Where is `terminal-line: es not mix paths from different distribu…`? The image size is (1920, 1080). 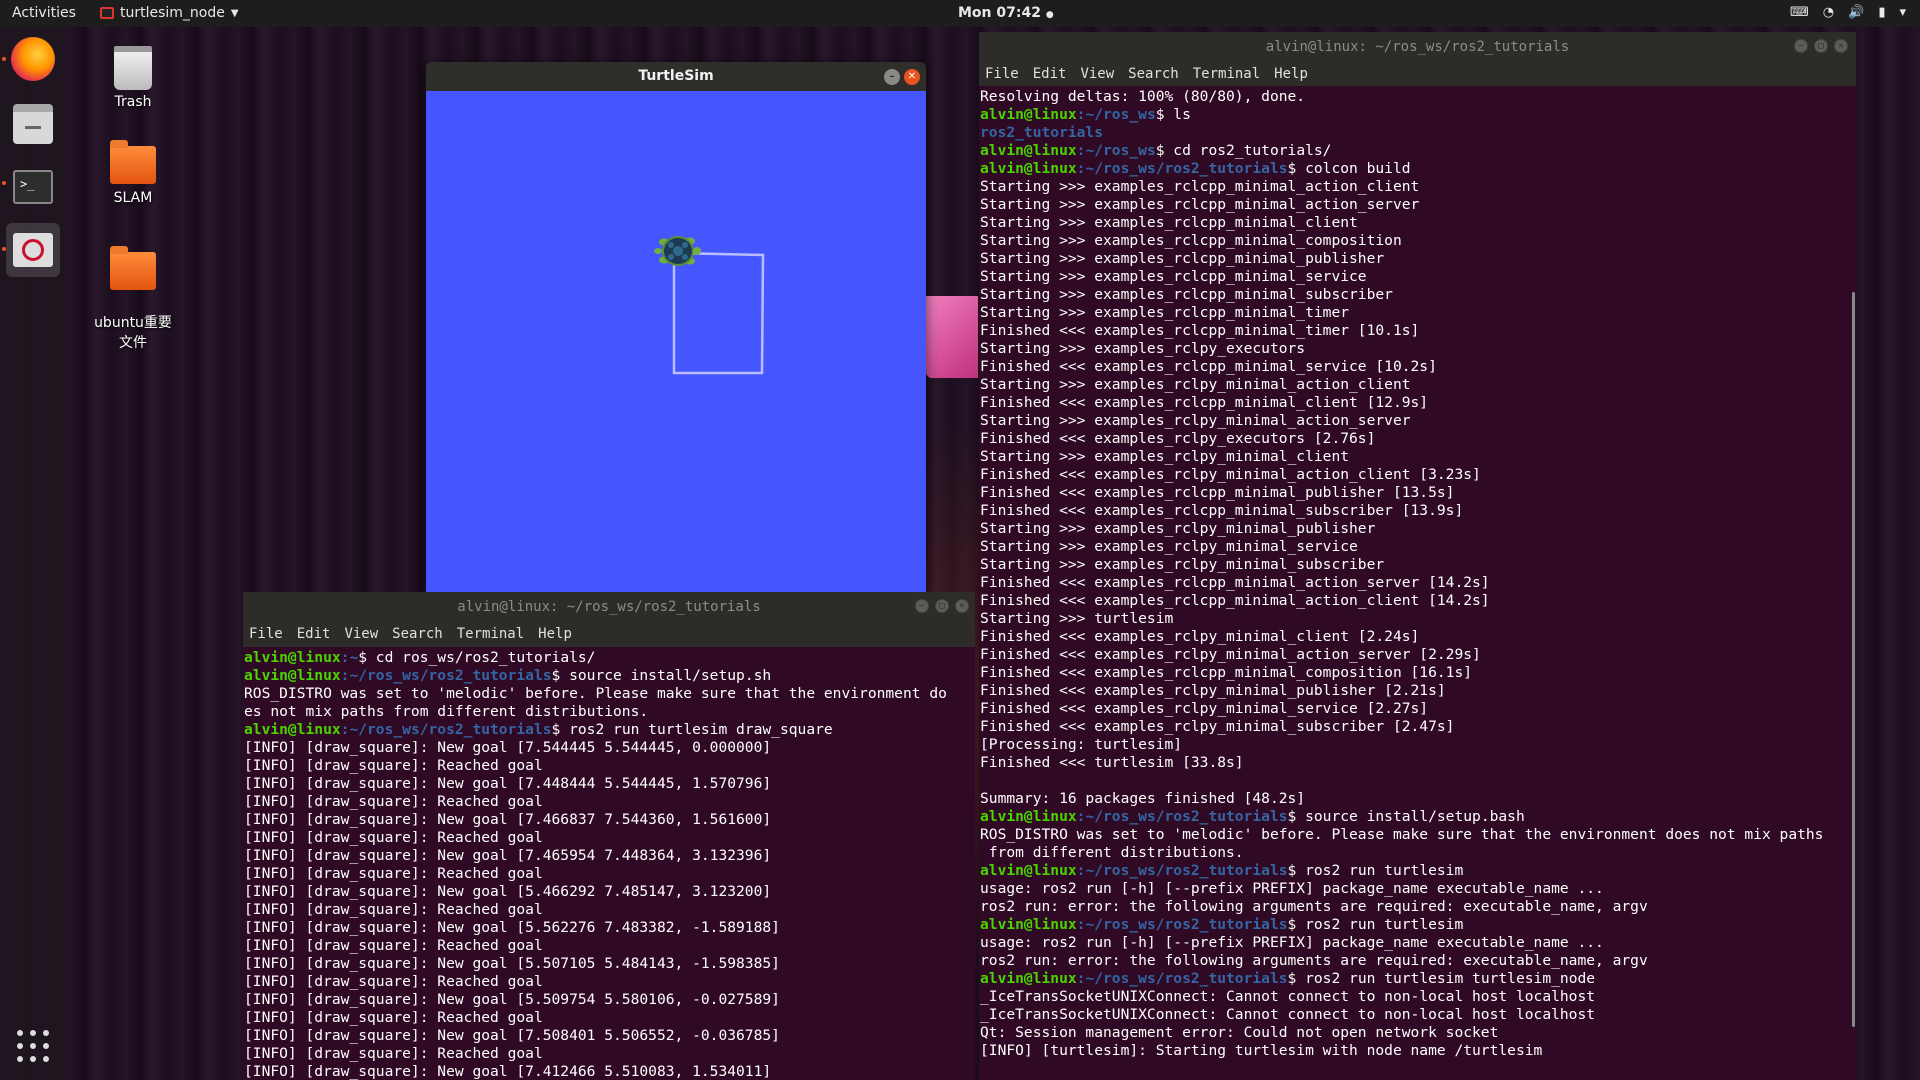
terminal-line: es not mix paths from different distribu… is located at coordinates (609, 712).